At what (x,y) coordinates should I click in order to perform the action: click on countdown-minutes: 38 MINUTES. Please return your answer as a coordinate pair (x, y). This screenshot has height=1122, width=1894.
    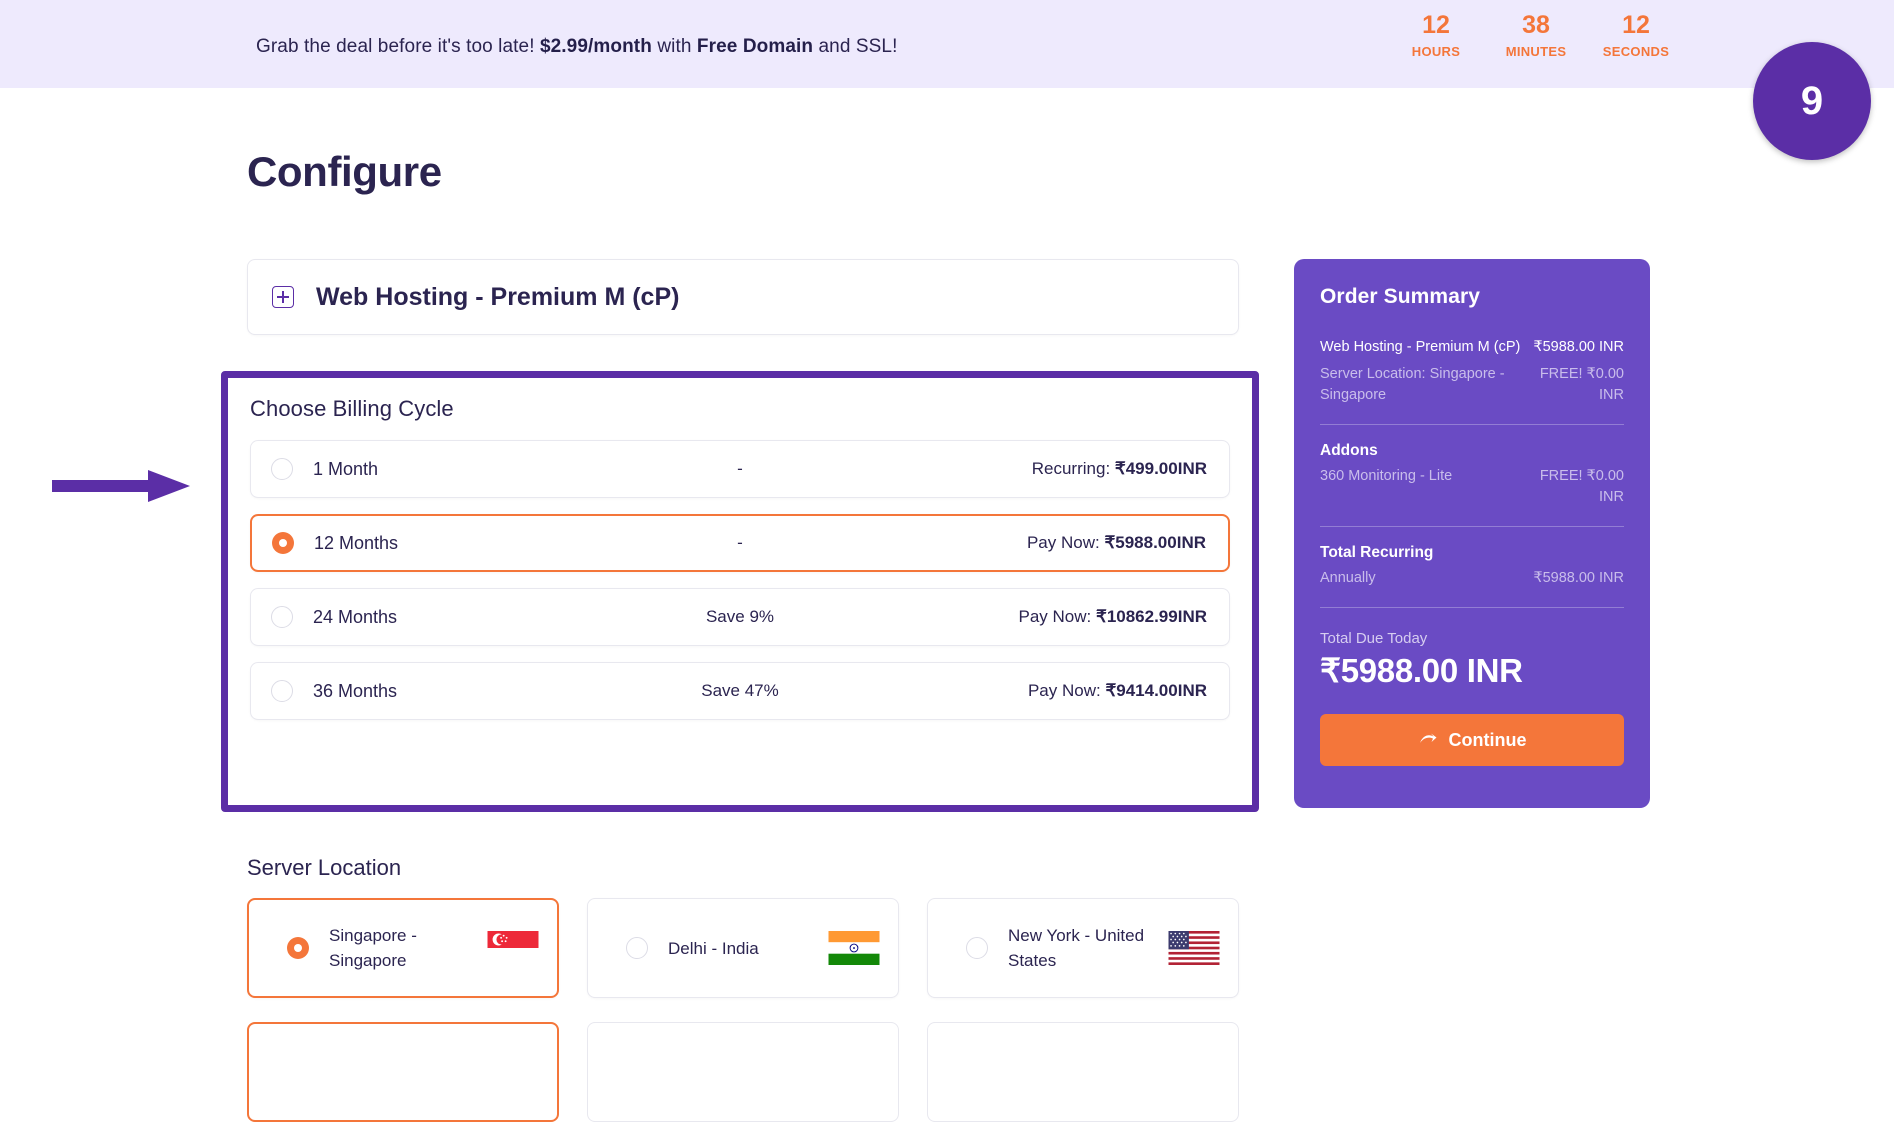
    Looking at the image, I should click on (1536, 35).